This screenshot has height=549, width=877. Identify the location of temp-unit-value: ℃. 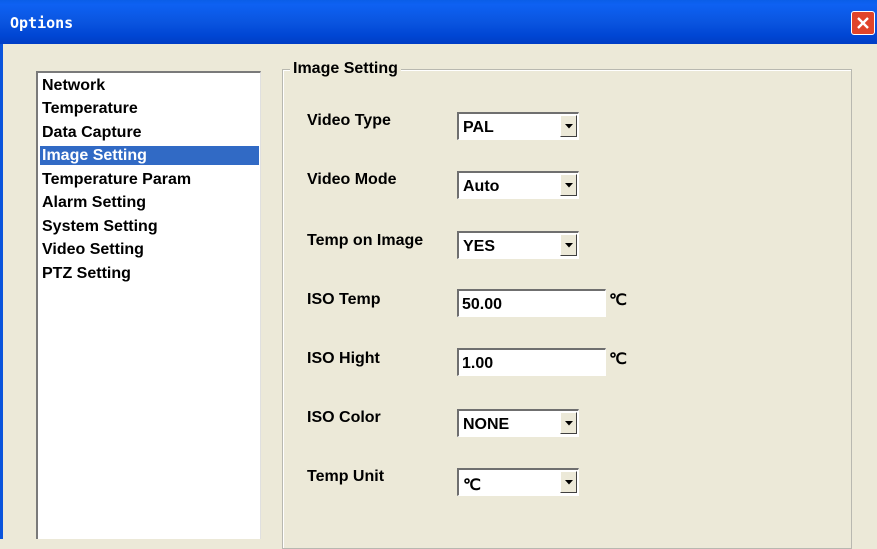
(472, 485).